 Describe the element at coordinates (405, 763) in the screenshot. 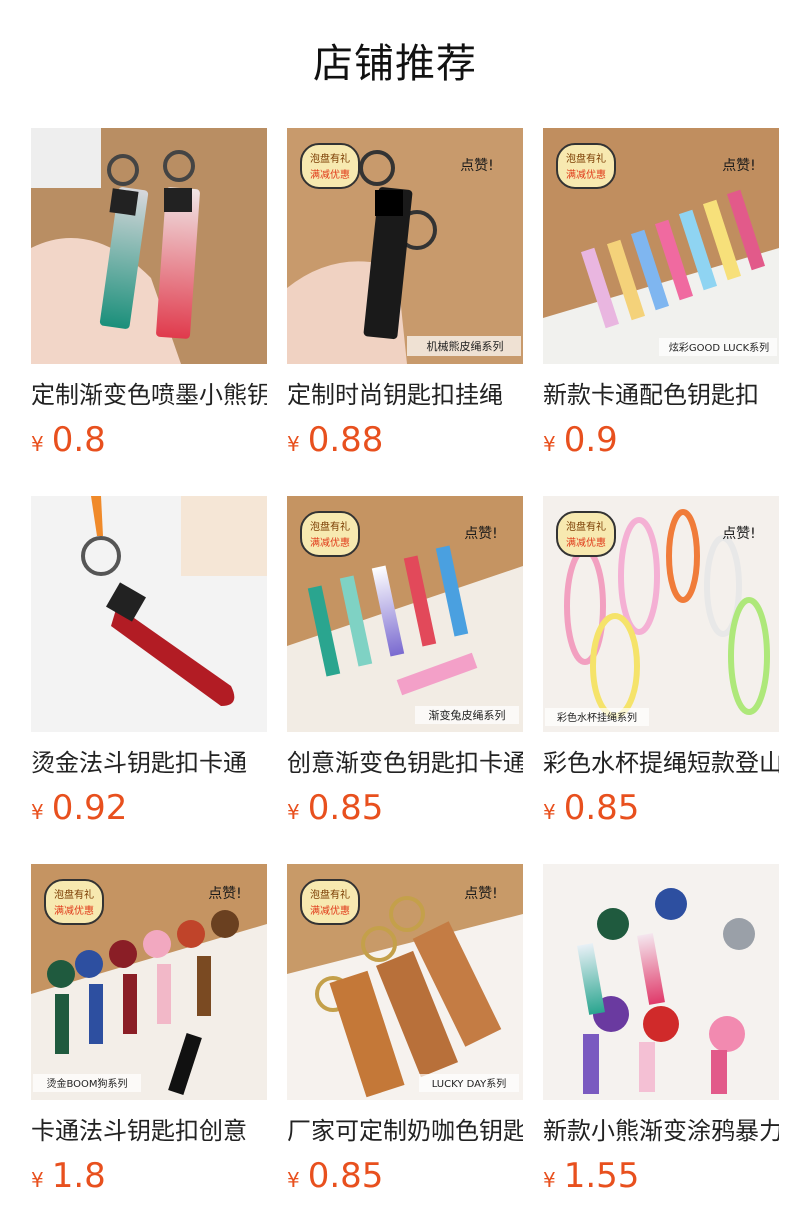

I see `product-name: 创意渐变色钥匙扣卡通` at that location.